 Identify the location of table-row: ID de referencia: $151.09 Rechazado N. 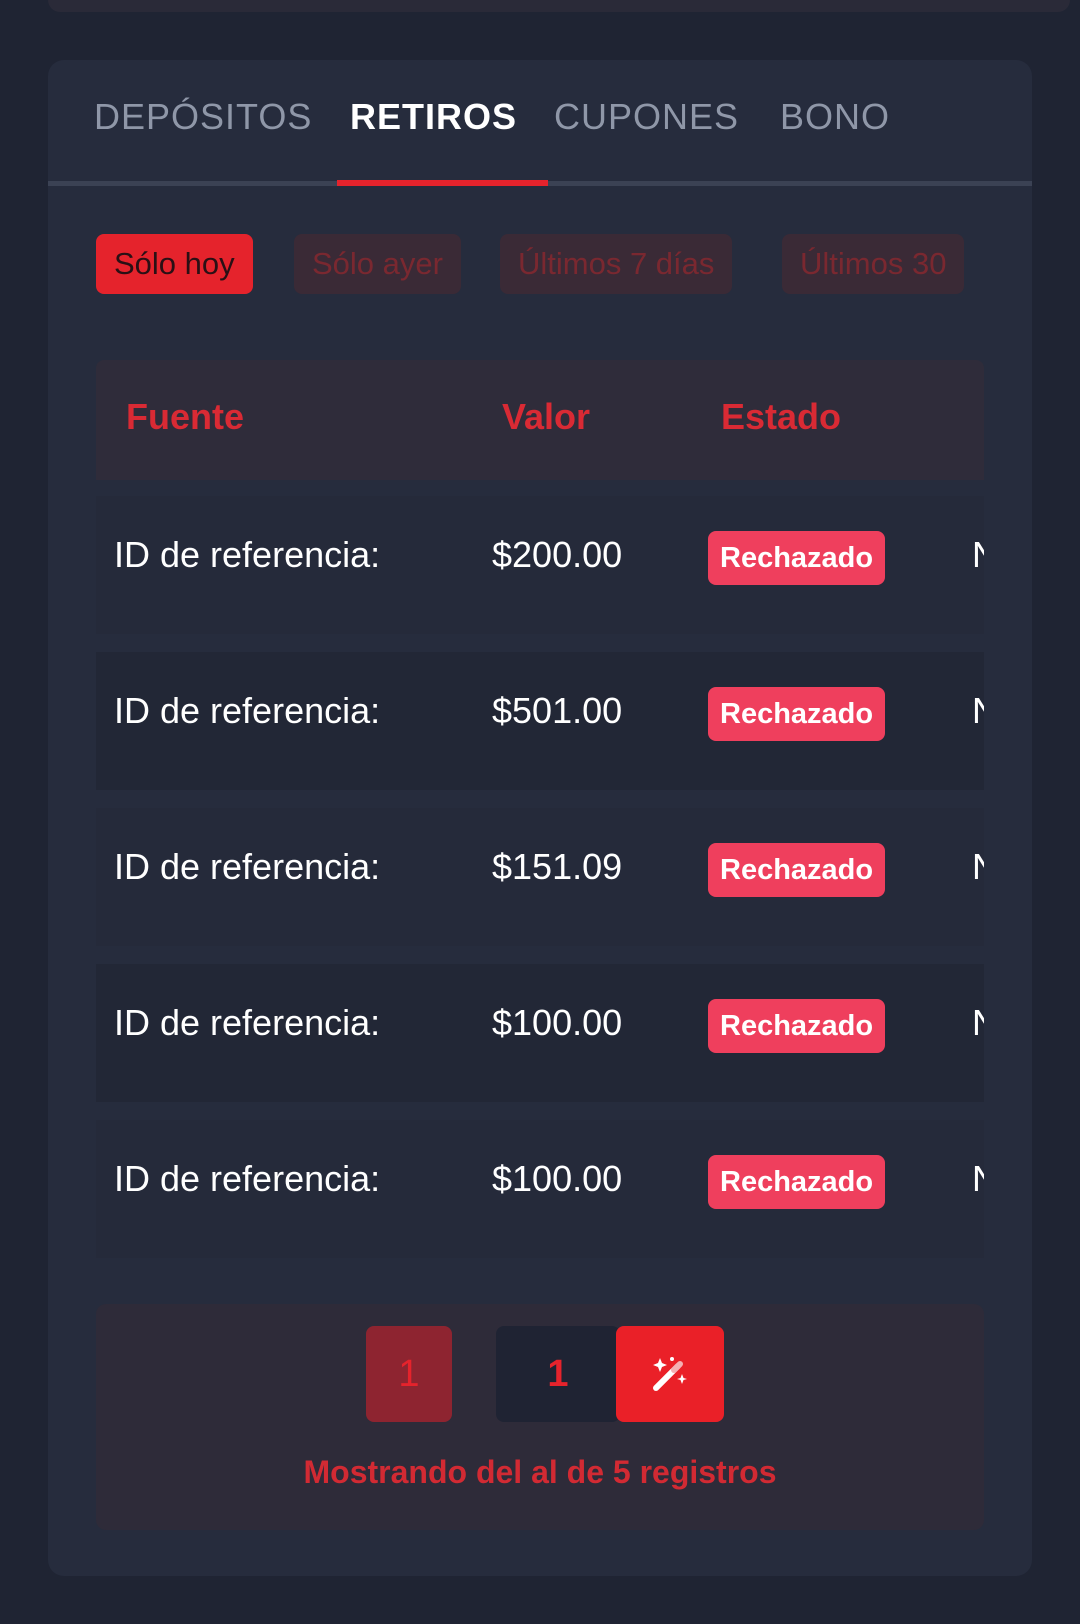
(540, 877).